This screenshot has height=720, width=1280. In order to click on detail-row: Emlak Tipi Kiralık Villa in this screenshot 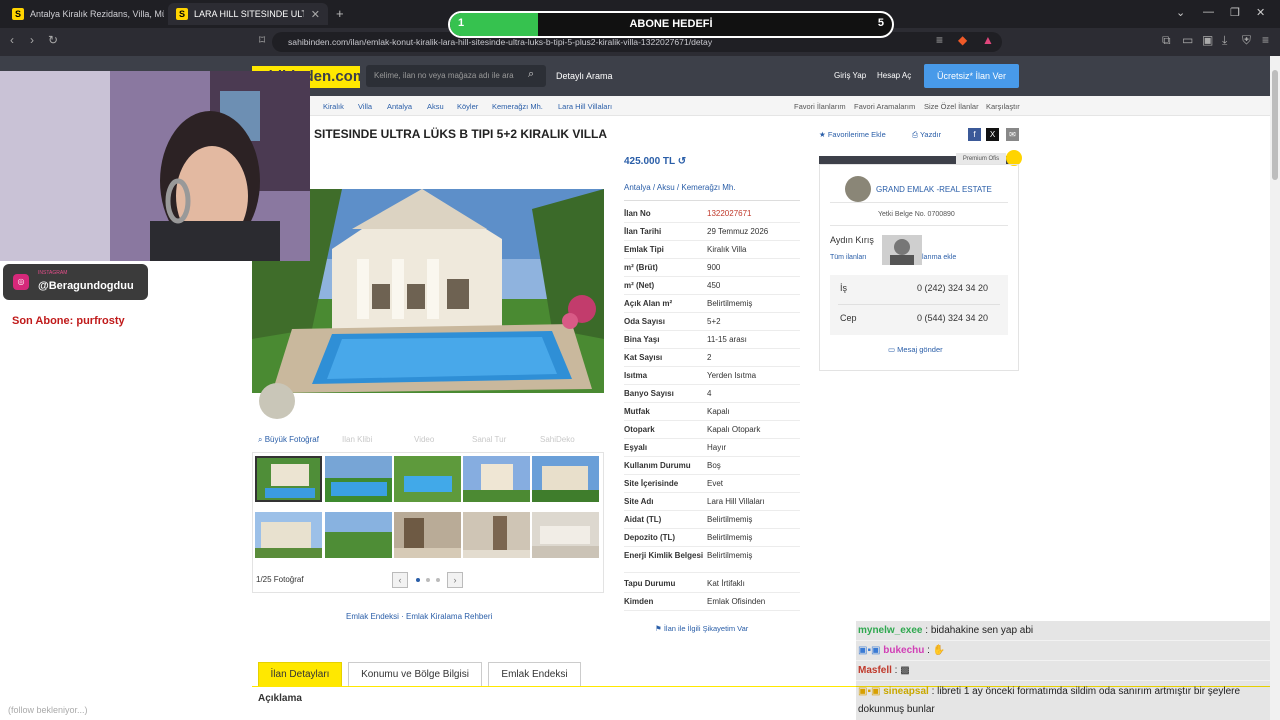, I will do `click(712, 250)`.